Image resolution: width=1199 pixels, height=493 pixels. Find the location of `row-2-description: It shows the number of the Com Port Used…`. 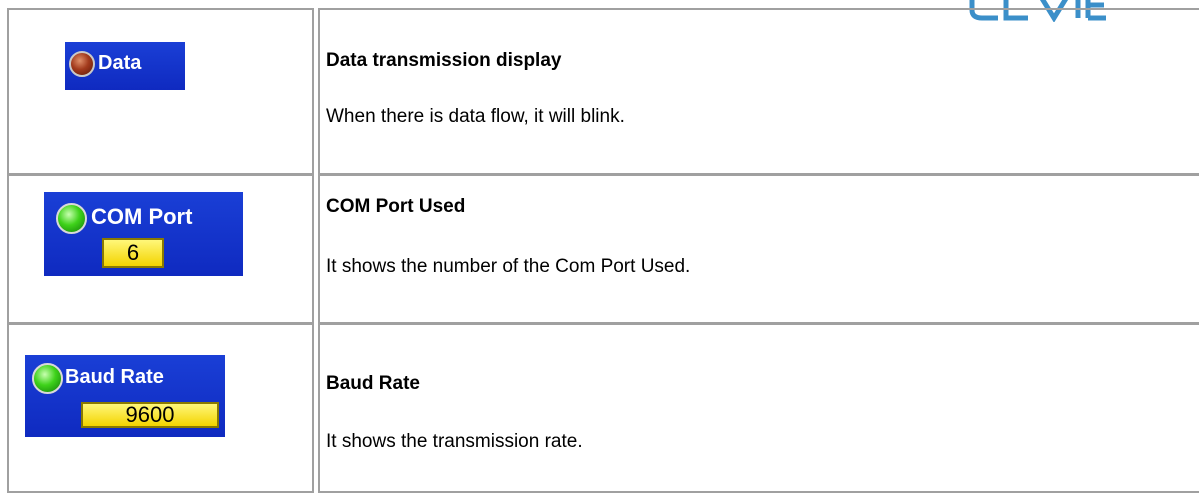

row-2-description: It shows the number of the Com Port Used… is located at coordinates (508, 266).